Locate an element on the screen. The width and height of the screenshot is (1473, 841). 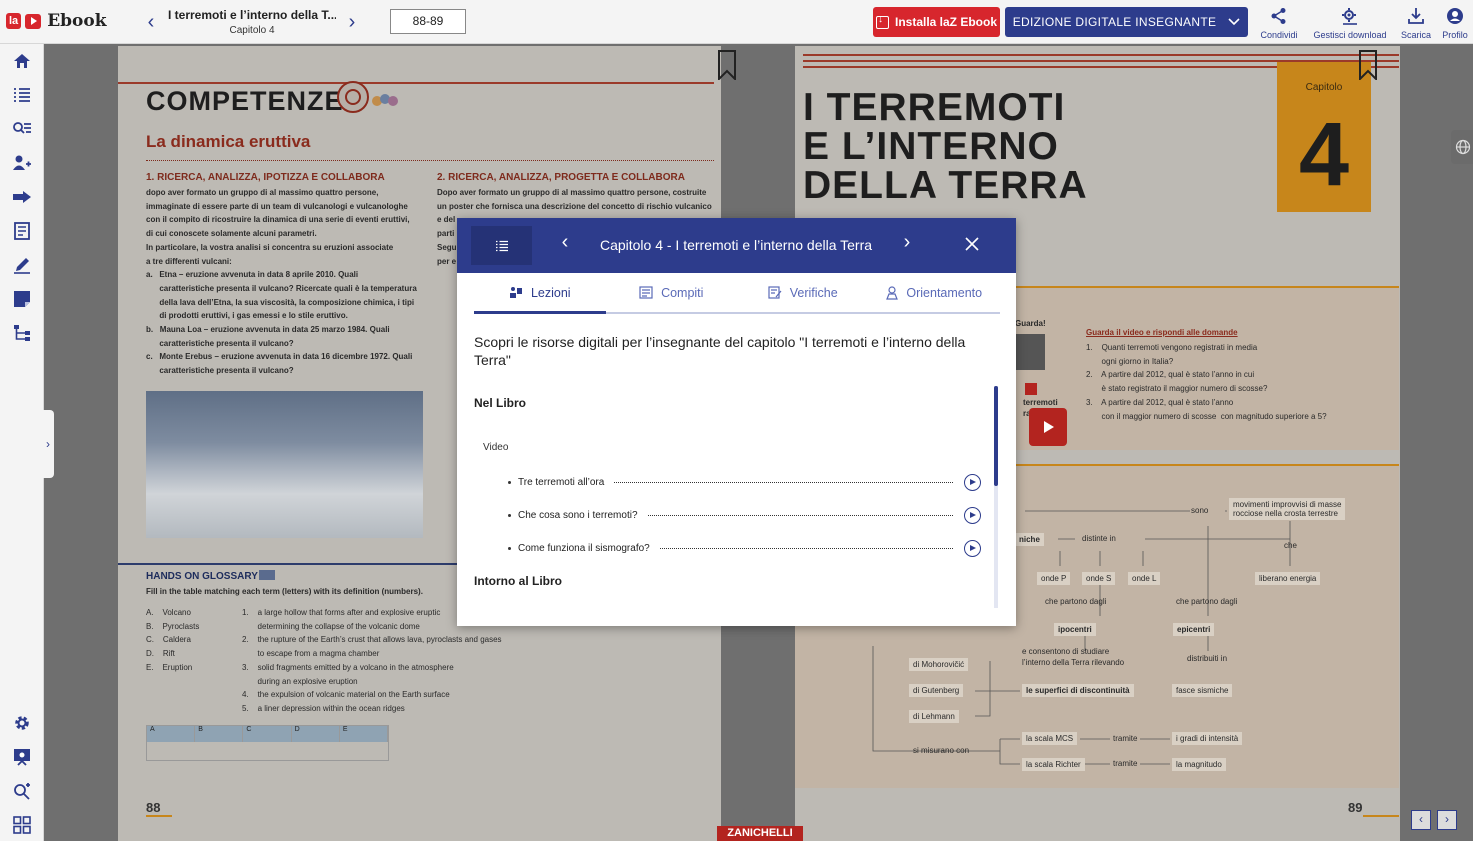
tasks-button is located at coordinates (22, 231).